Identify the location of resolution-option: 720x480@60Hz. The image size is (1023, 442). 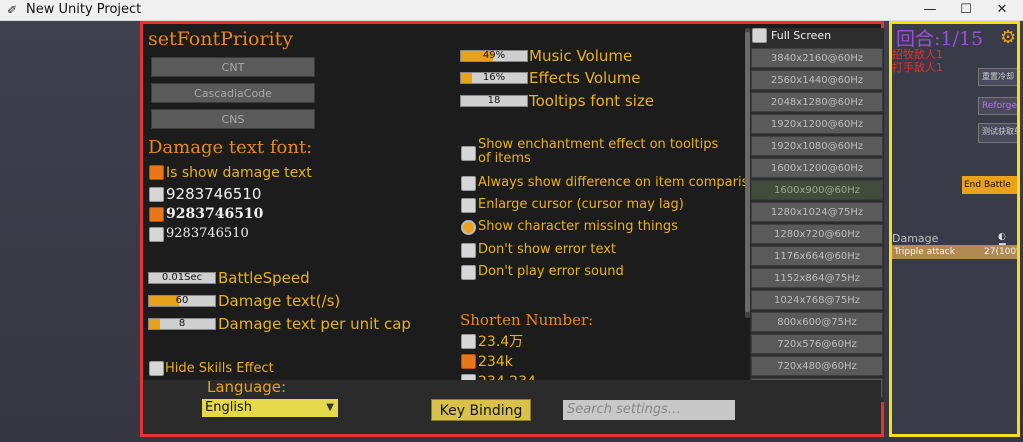
(817, 366).